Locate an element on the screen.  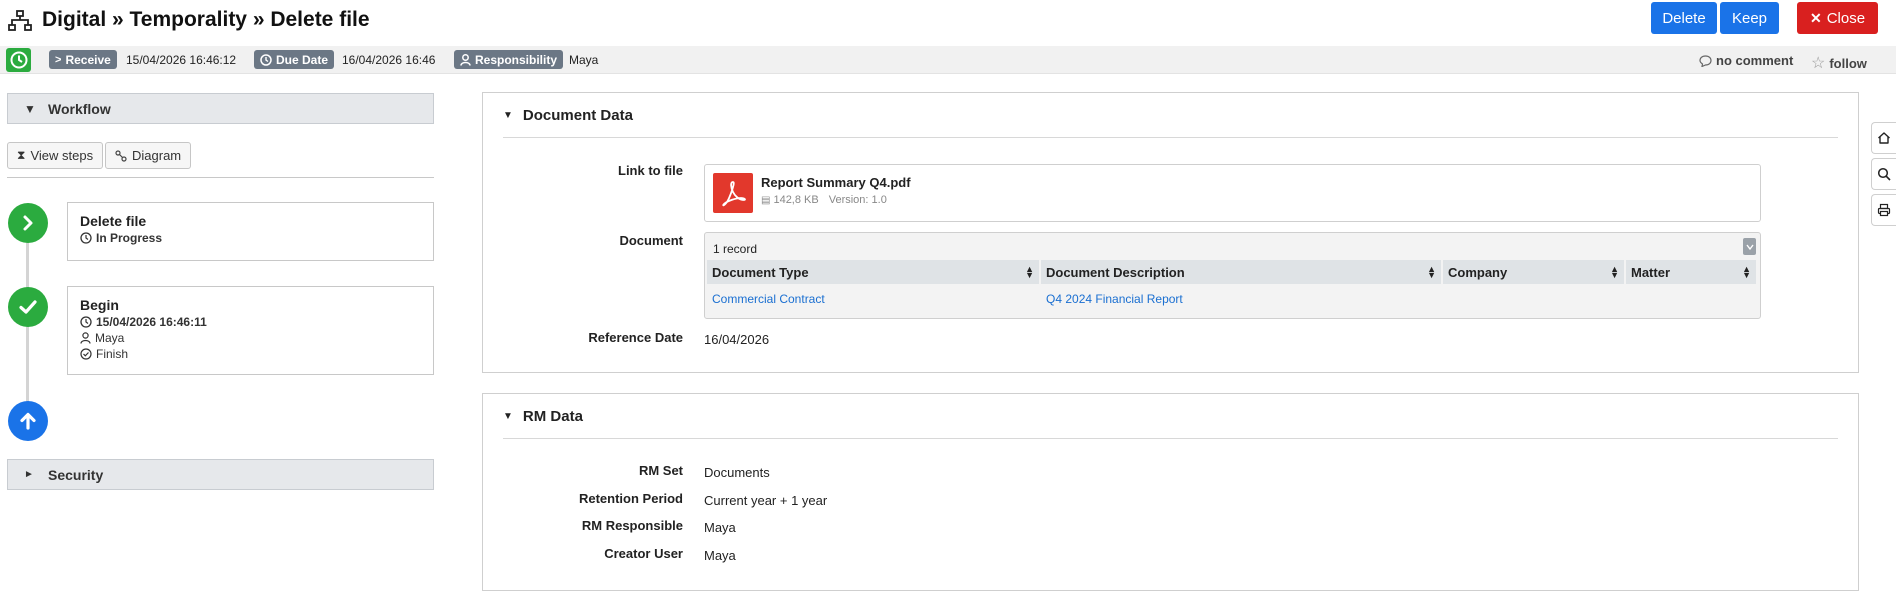
close-button-label: Close is located at coordinates (1846, 18).